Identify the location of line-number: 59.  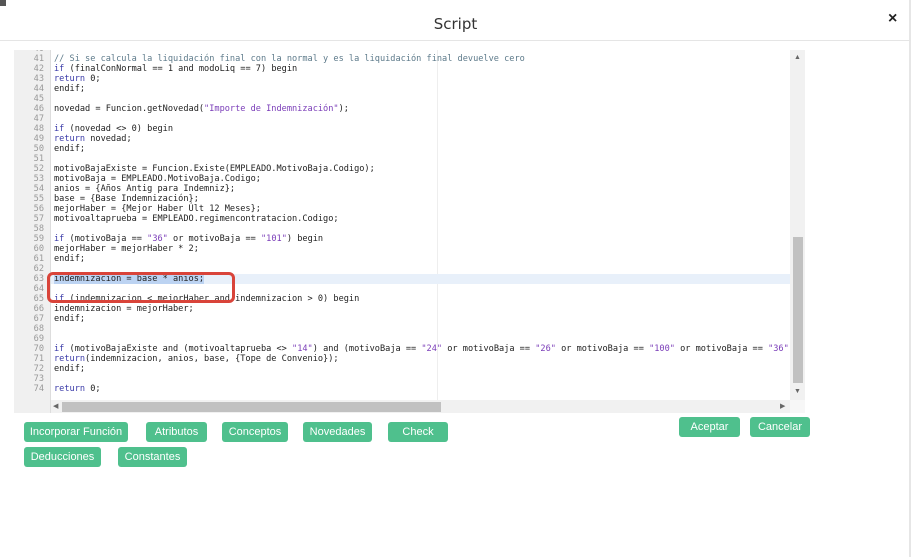
(38, 239).